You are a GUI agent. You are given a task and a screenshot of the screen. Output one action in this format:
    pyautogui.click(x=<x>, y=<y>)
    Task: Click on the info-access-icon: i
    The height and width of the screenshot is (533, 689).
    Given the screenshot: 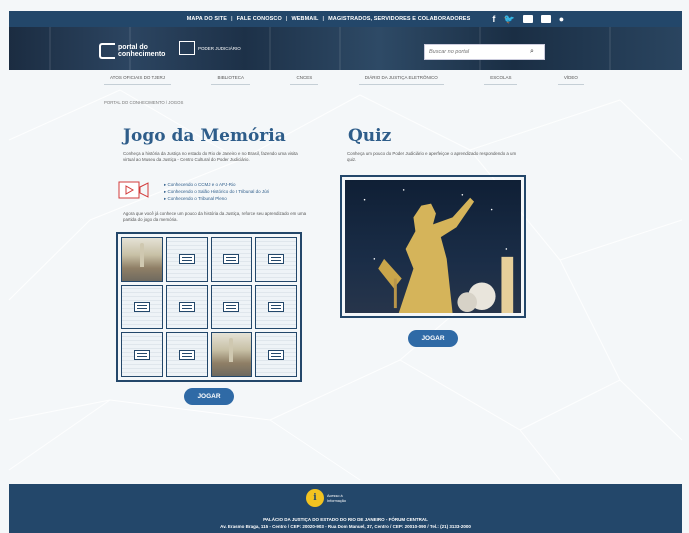 What is the action you would take?
    pyautogui.click(x=315, y=498)
    